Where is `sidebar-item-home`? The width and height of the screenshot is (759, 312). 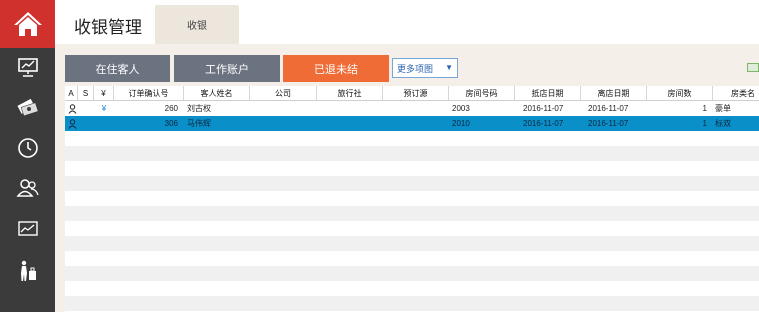 sidebar-item-home is located at coordinates (27, 24).